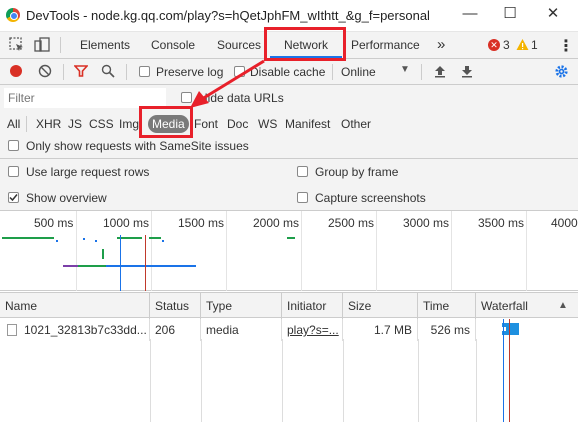 The height and width of the screenshot is (422, 578). Describe the element at coordinates (358, 72) in the screenshot. I see `throttling-select: Online` at that location.